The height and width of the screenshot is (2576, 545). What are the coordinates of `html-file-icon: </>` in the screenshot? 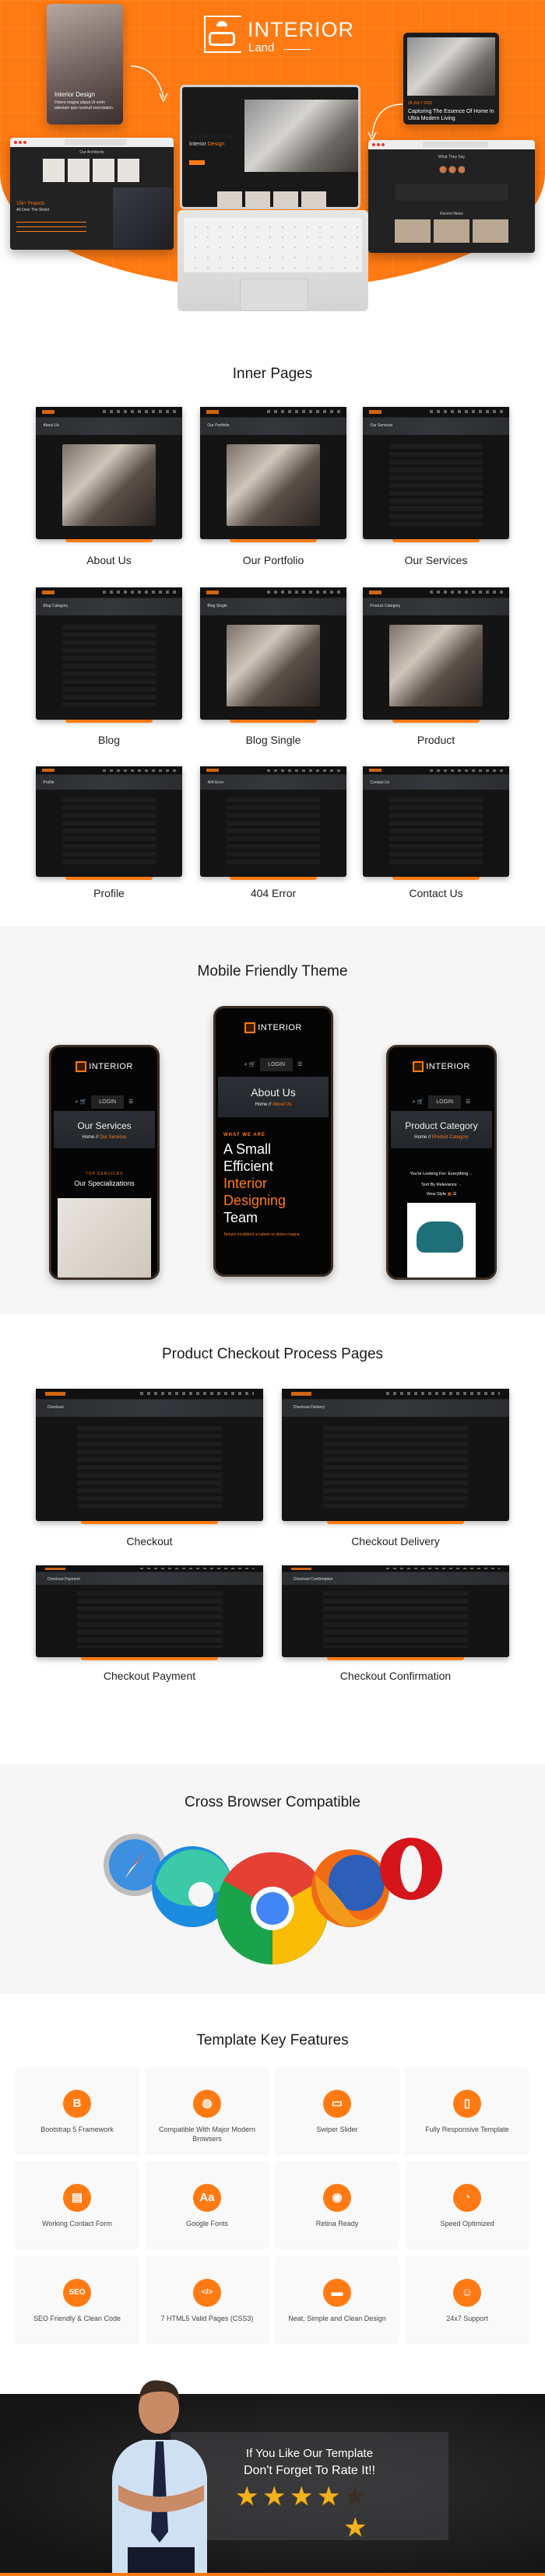 It's located at (207, 2293).